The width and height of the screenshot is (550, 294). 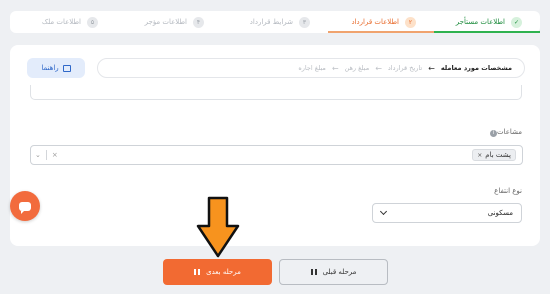 I want to click on previous-step-button: مرحله قبلی, so click(x=333, y=272).